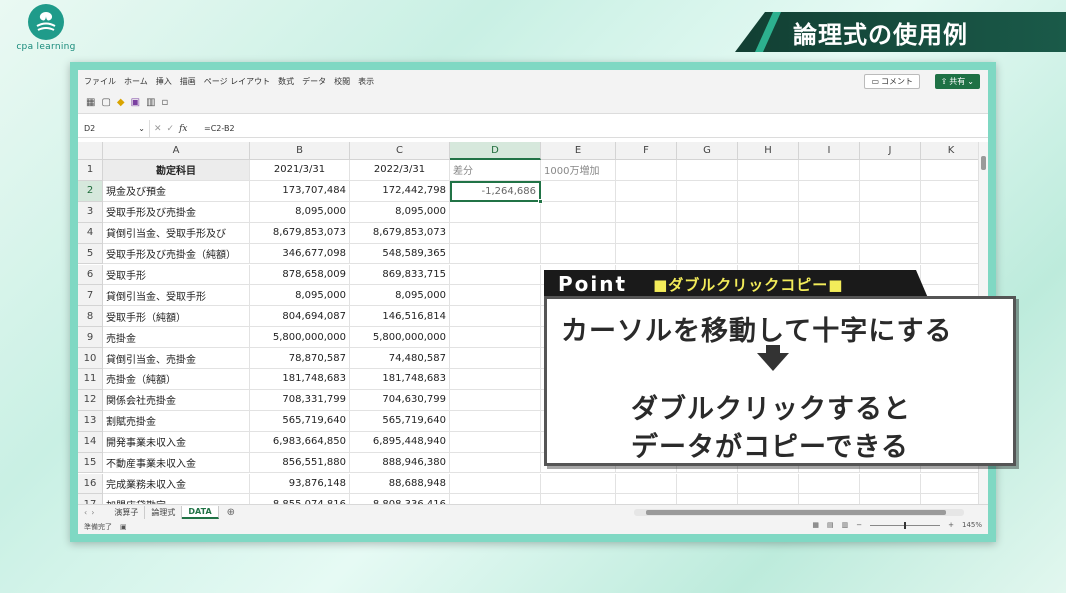 The width and height of the screenshot is (1066, 593). I want to click on table-icon: ▦, so click(90, 102).